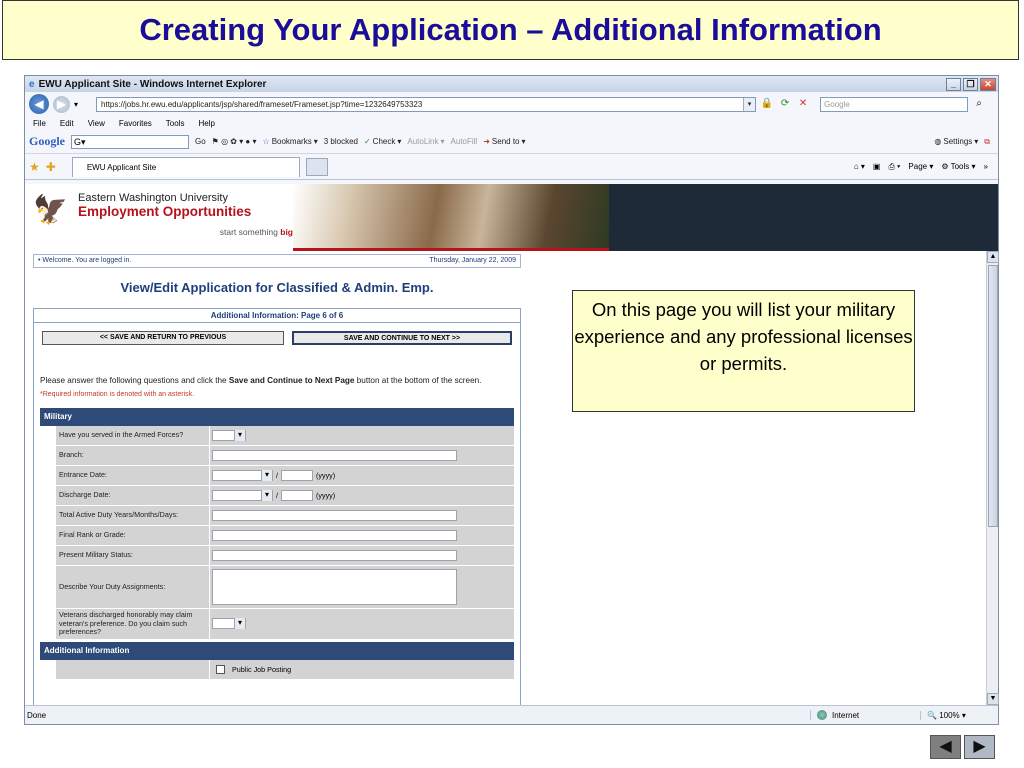 The width and height of the screenshot is (1024, 768). I want to click on field-row-branch: Branch:, so click(285, 456).